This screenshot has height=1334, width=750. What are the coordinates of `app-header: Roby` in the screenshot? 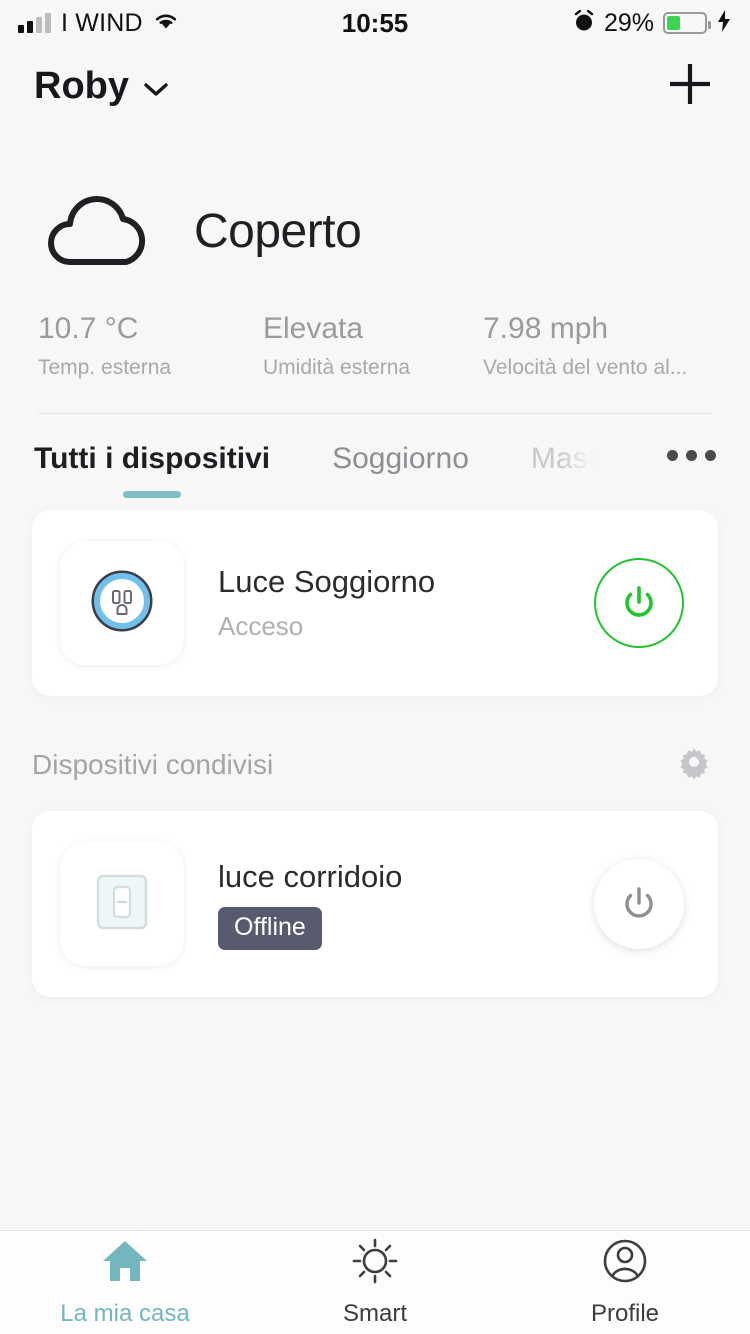 It's located at (375, 86).